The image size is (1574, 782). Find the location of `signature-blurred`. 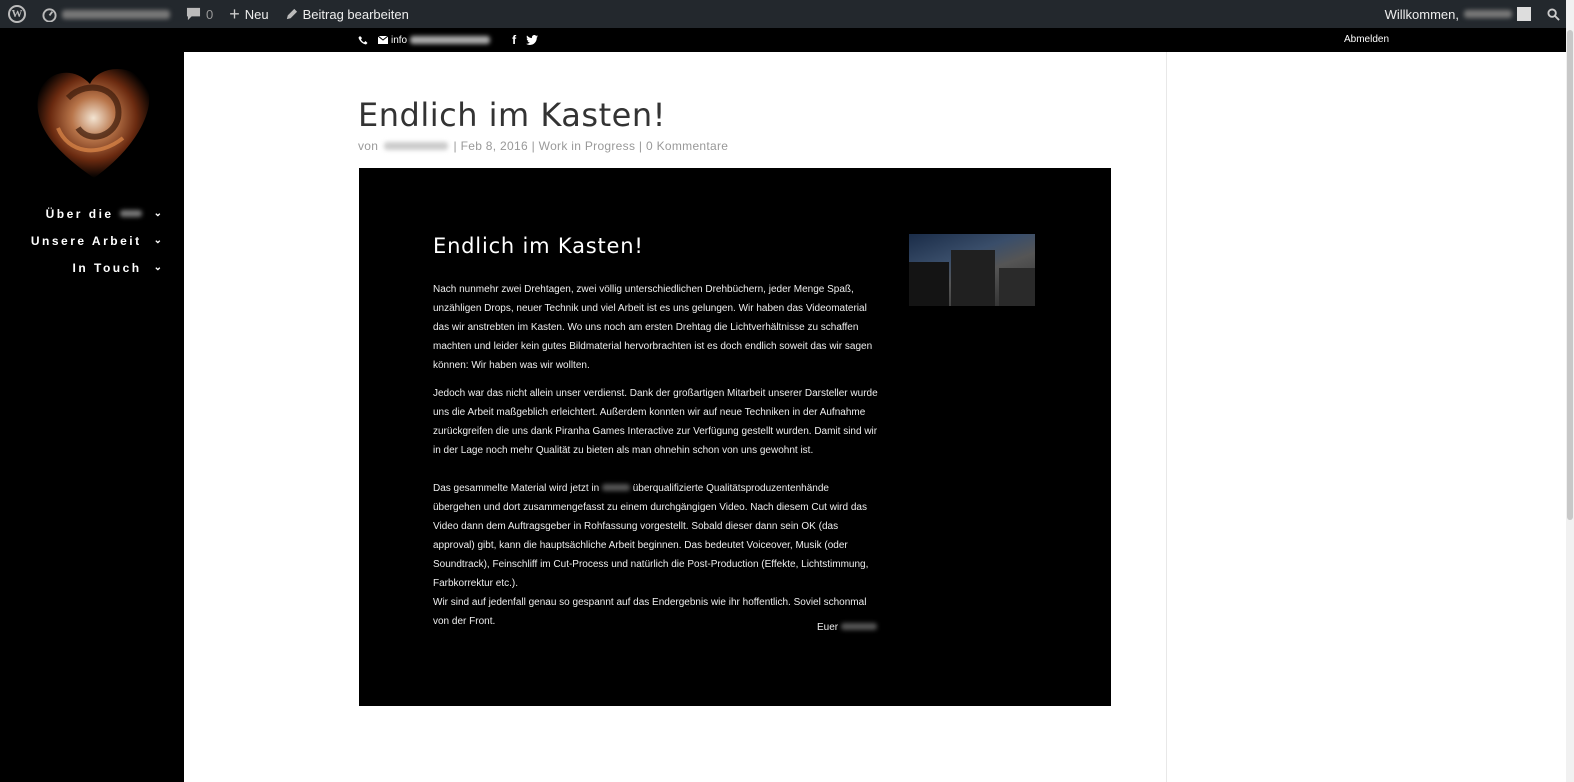

signature-blurred is located at coordinates (858, 626).